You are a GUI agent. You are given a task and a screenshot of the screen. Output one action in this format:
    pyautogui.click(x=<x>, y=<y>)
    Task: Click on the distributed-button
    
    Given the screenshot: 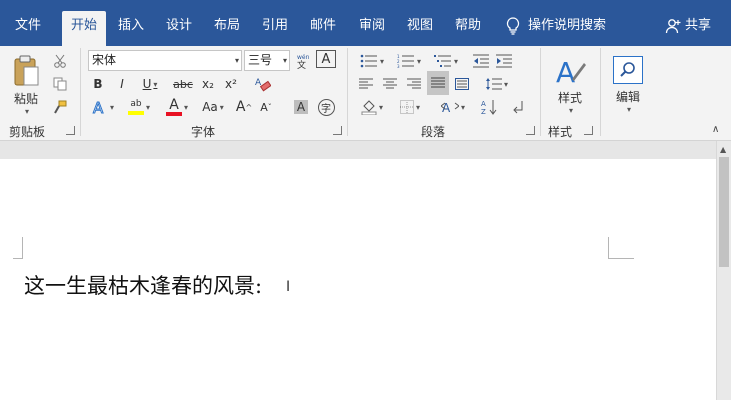 What is the action you would take?
    pyautogui.click(x=462, y=84)
    